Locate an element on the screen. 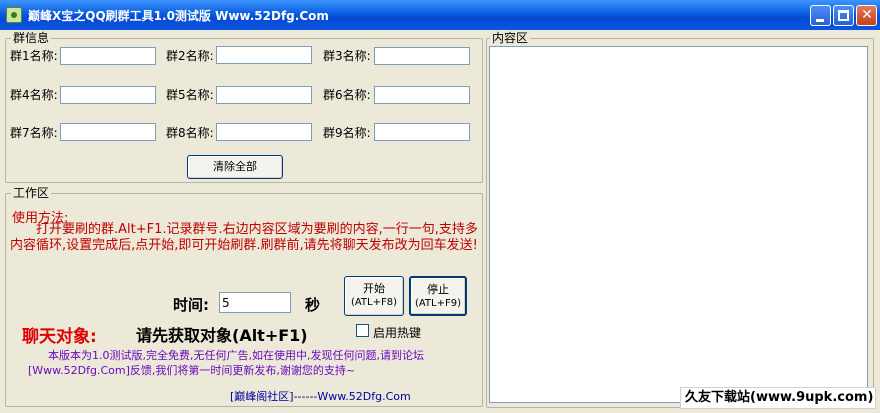  group-9-label: 群9名称: is located at coordinates (347, 133).